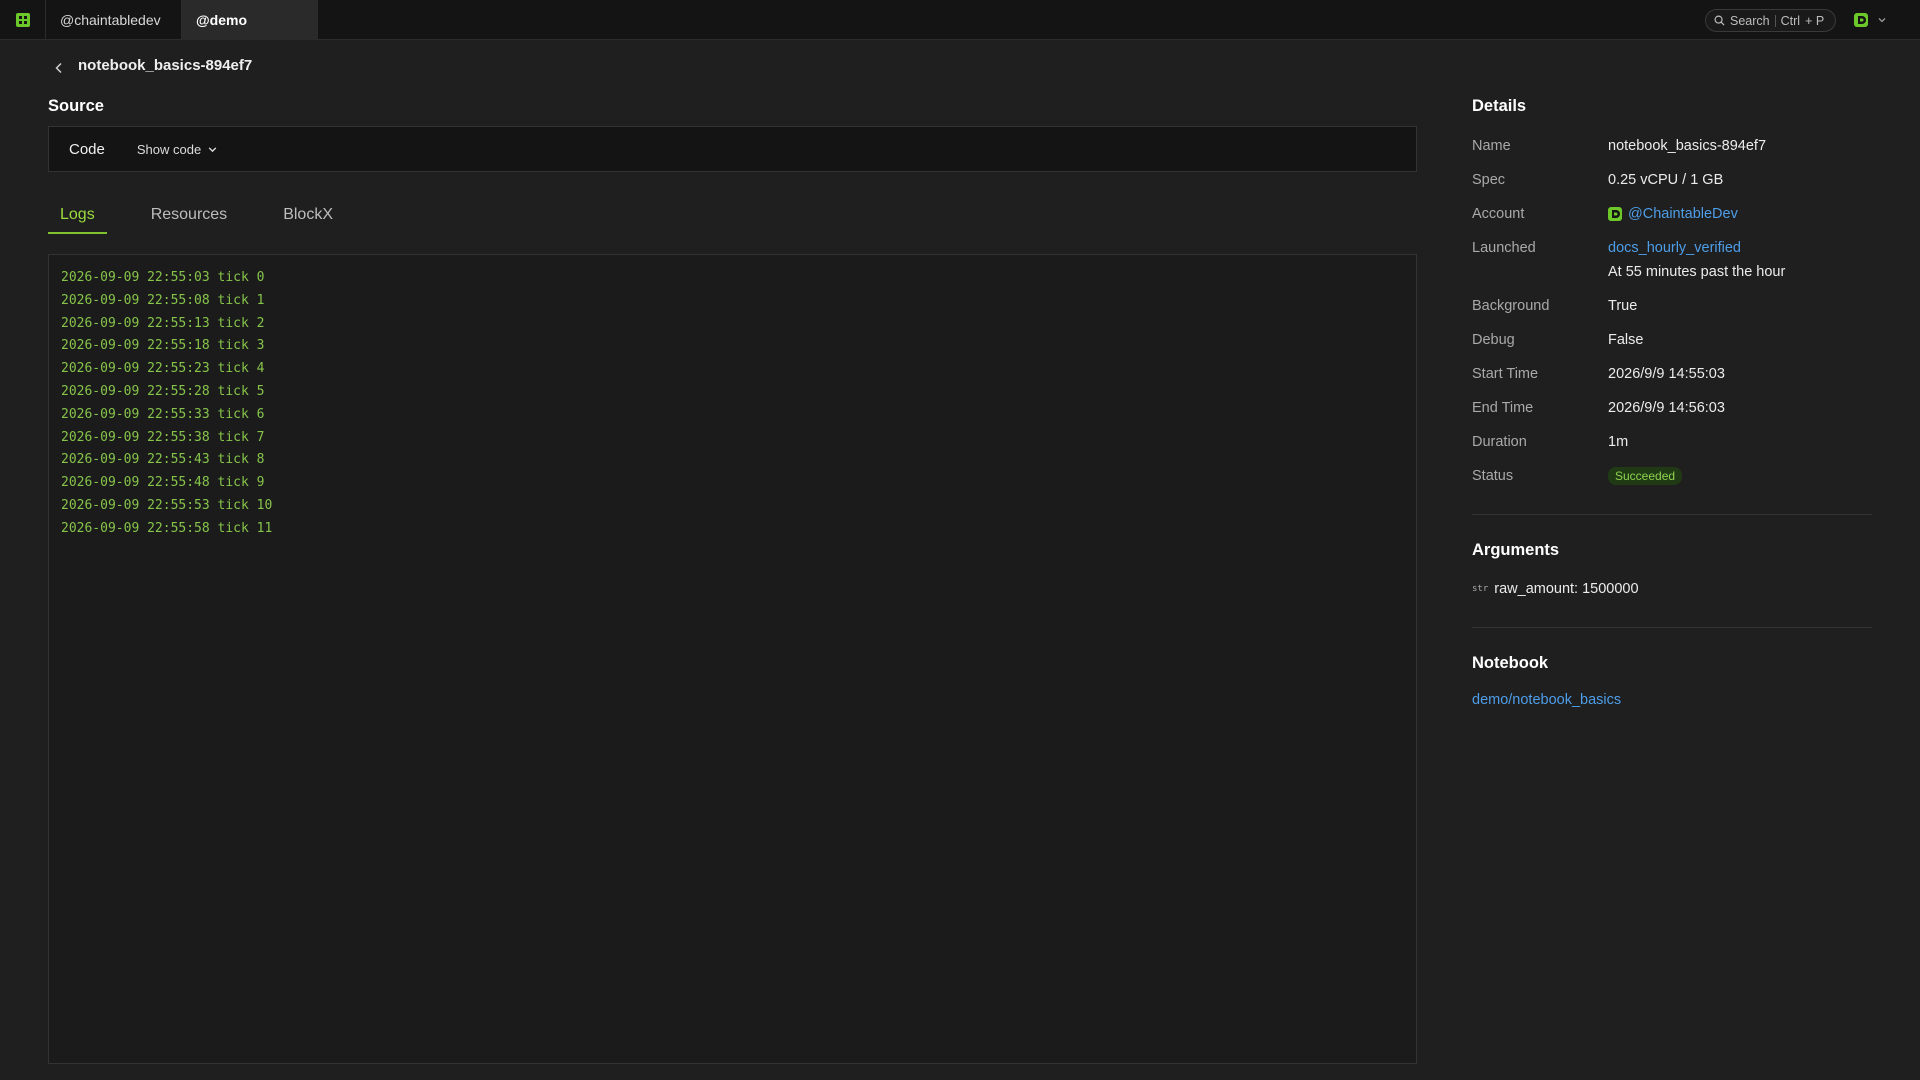 This screenshot has width=1920, height=1080. Describe the element at coordinates (1626, 340) in the screenshot. I see `detail-value: False` at that location.